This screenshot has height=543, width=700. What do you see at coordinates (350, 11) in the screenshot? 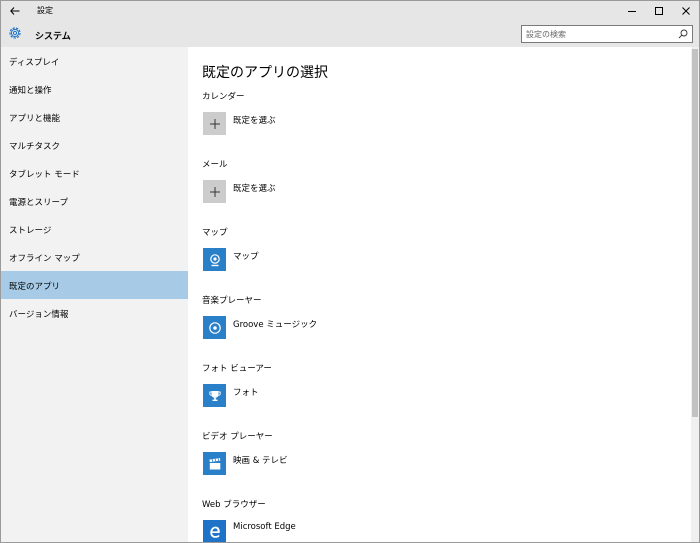
I see `title-bar: 設定` at bounding box center [350, 11].